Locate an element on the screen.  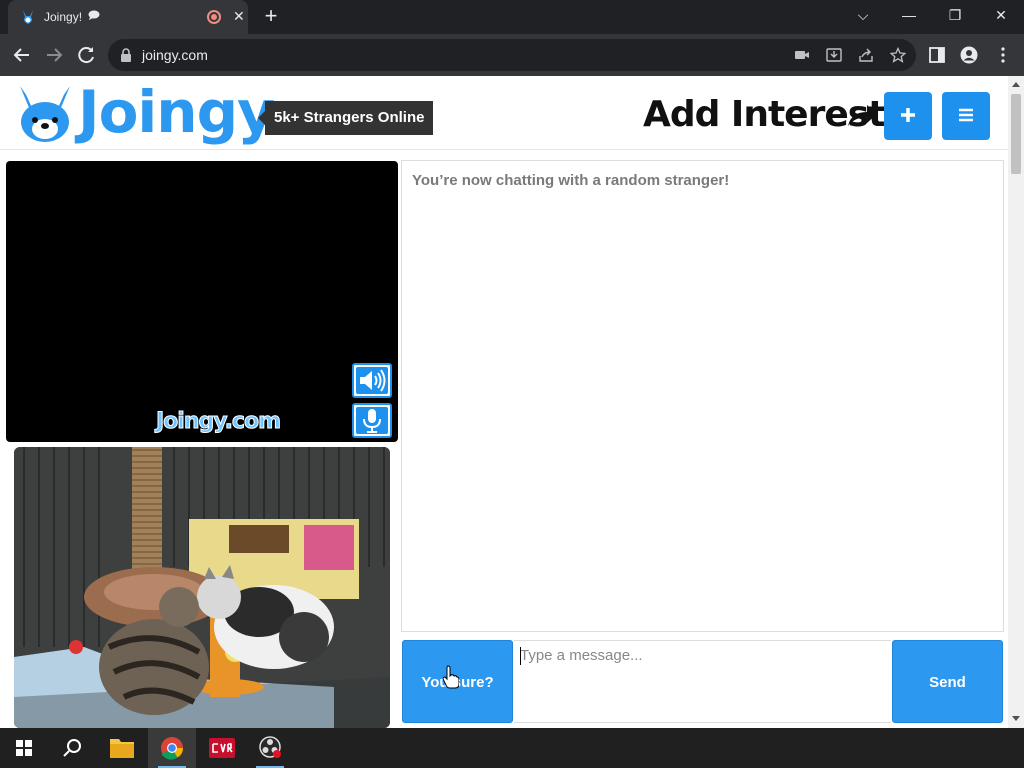
tab-search-button: ⌵ is located at coordinates (863, 15).